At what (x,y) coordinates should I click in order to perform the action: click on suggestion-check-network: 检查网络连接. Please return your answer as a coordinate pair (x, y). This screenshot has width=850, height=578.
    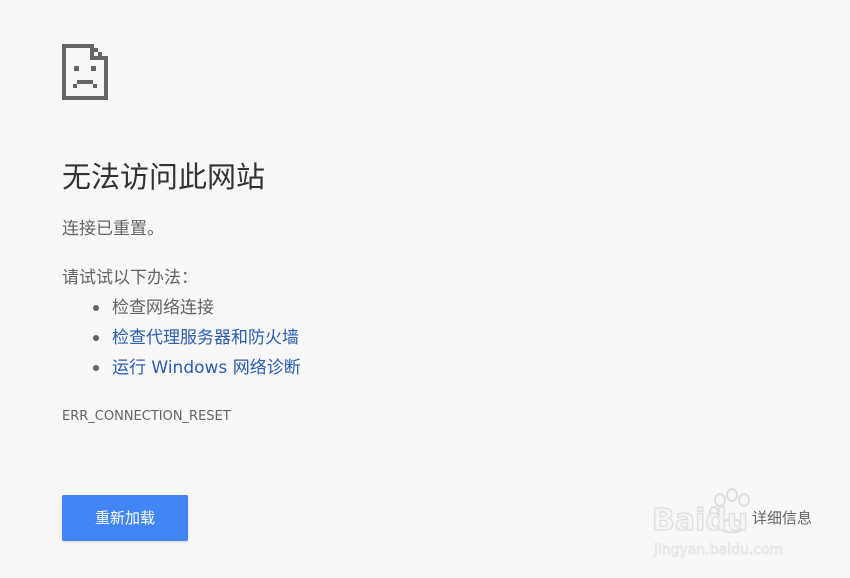
    Looking at the image, I should click on (181, 308).